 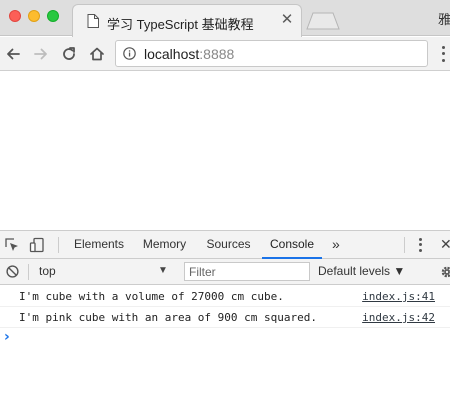 I want to click on forward-button, so click(x=41, y=54).